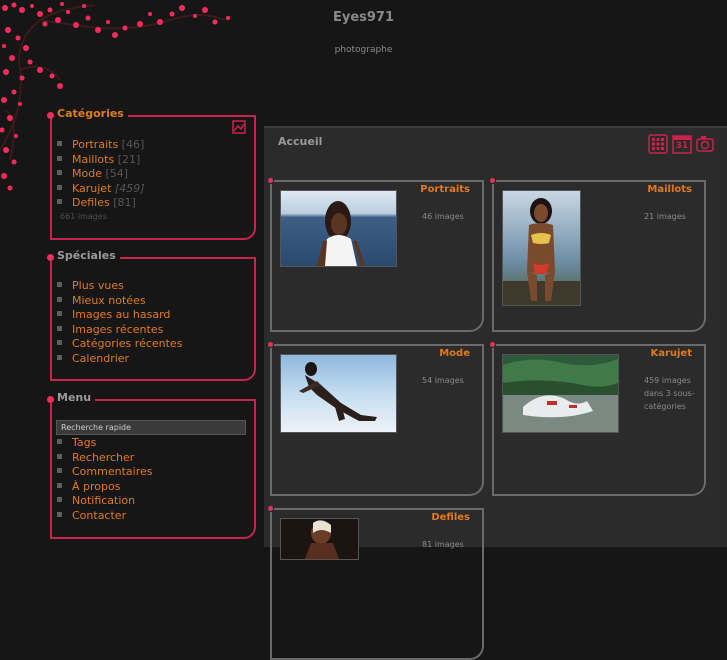  What do you see at coordinates (92, 113) in the screenshot?
I see `categories-heading: Catégories` at bounding box center [92, 113].